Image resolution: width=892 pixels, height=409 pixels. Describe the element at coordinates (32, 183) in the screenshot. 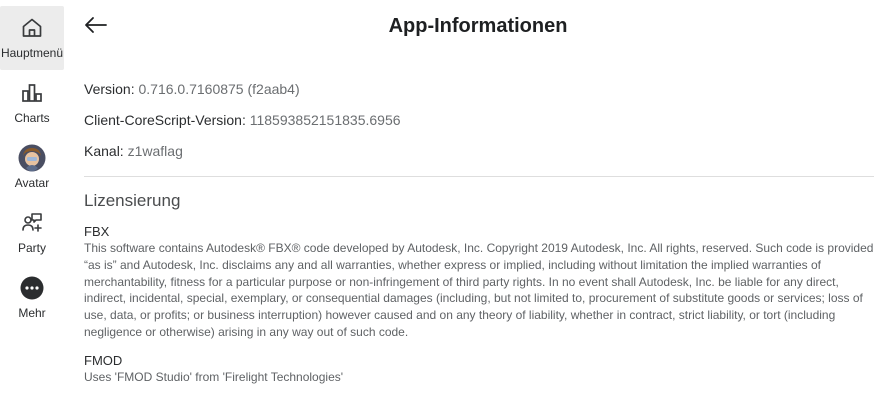

I see `sidebar-item-label: Avatar` at that location.